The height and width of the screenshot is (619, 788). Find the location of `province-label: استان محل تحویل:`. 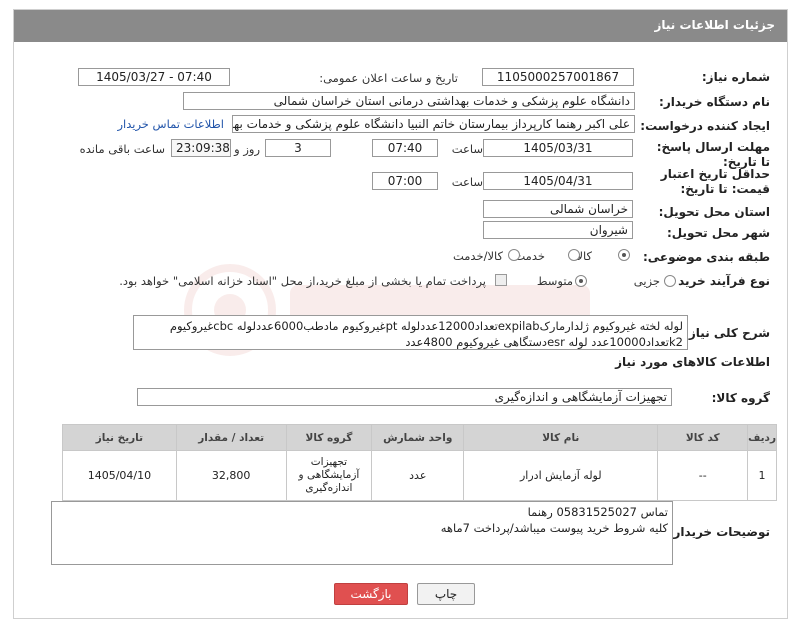

province-label: استان محل تحویل: is located at coordinates (714, 212).